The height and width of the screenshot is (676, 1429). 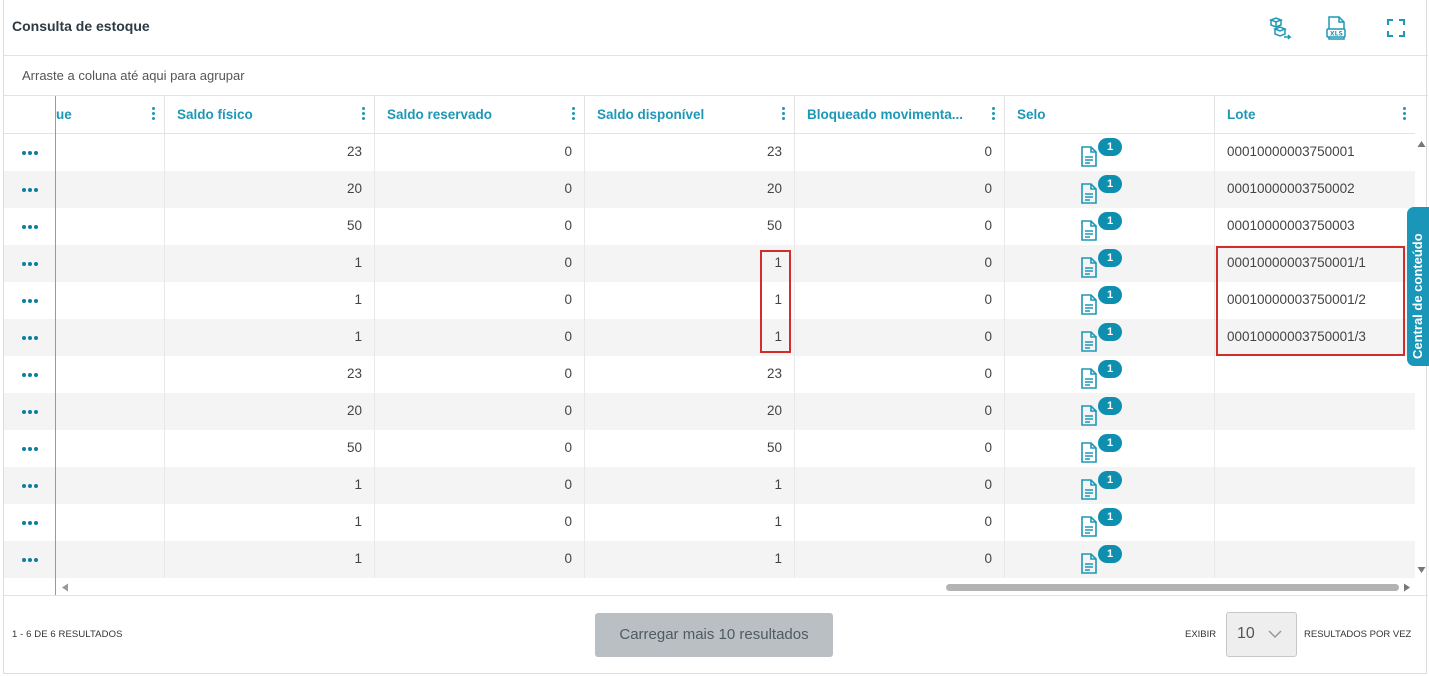 I want to click on xls-export-icon: XLS, so click(x=1336, y=28).